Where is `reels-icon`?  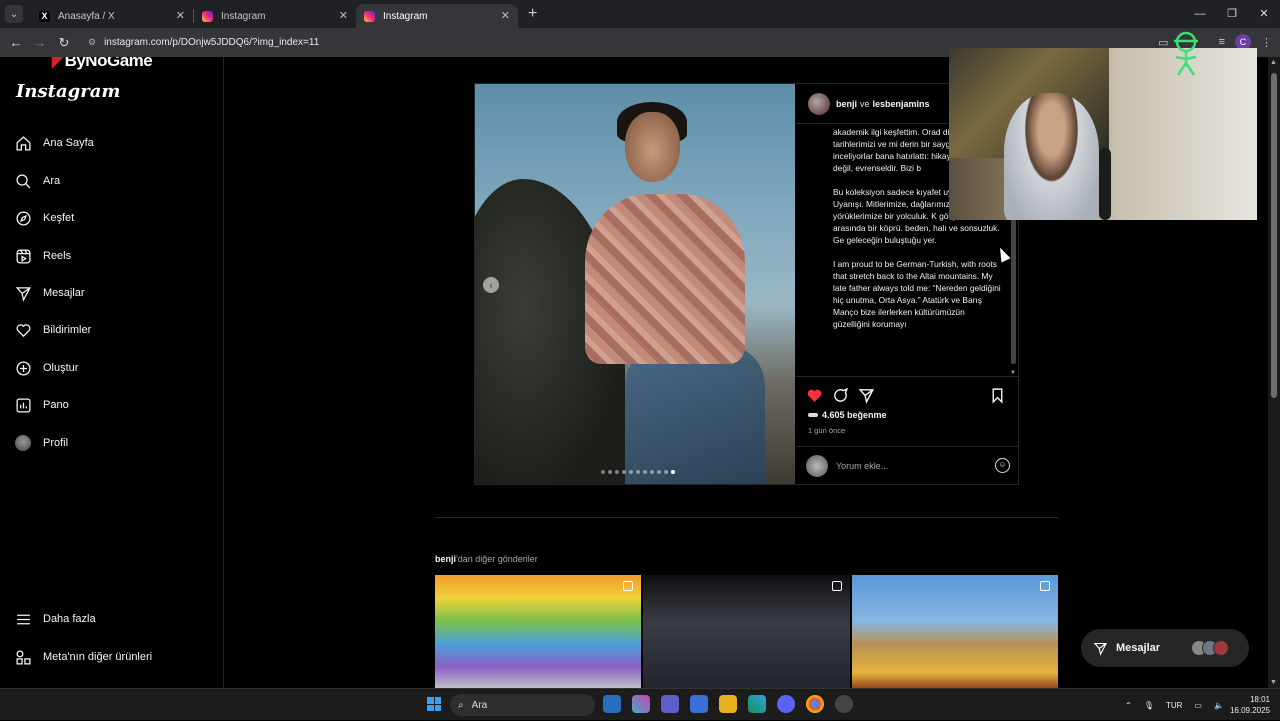 reels-icon is located at coordinates (23, 256).